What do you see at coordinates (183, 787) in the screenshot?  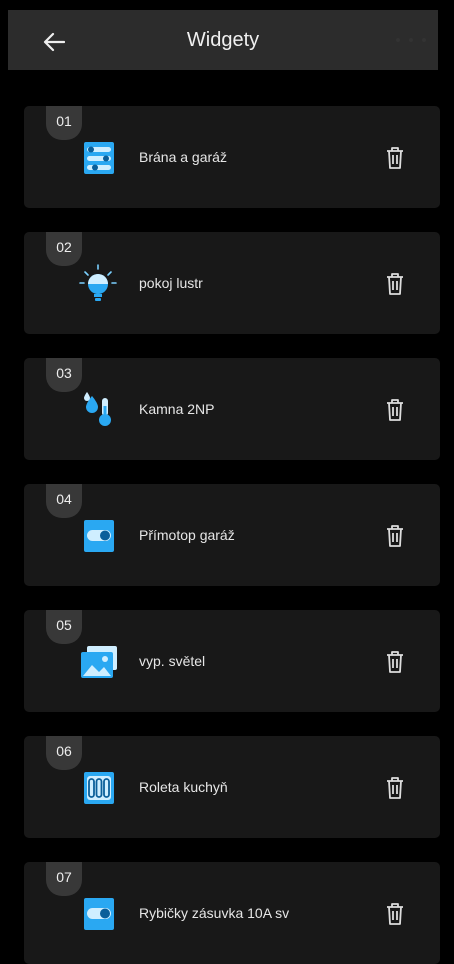 I see `widget-label: Roleta kuchyň` at bounding box center [183, 787].